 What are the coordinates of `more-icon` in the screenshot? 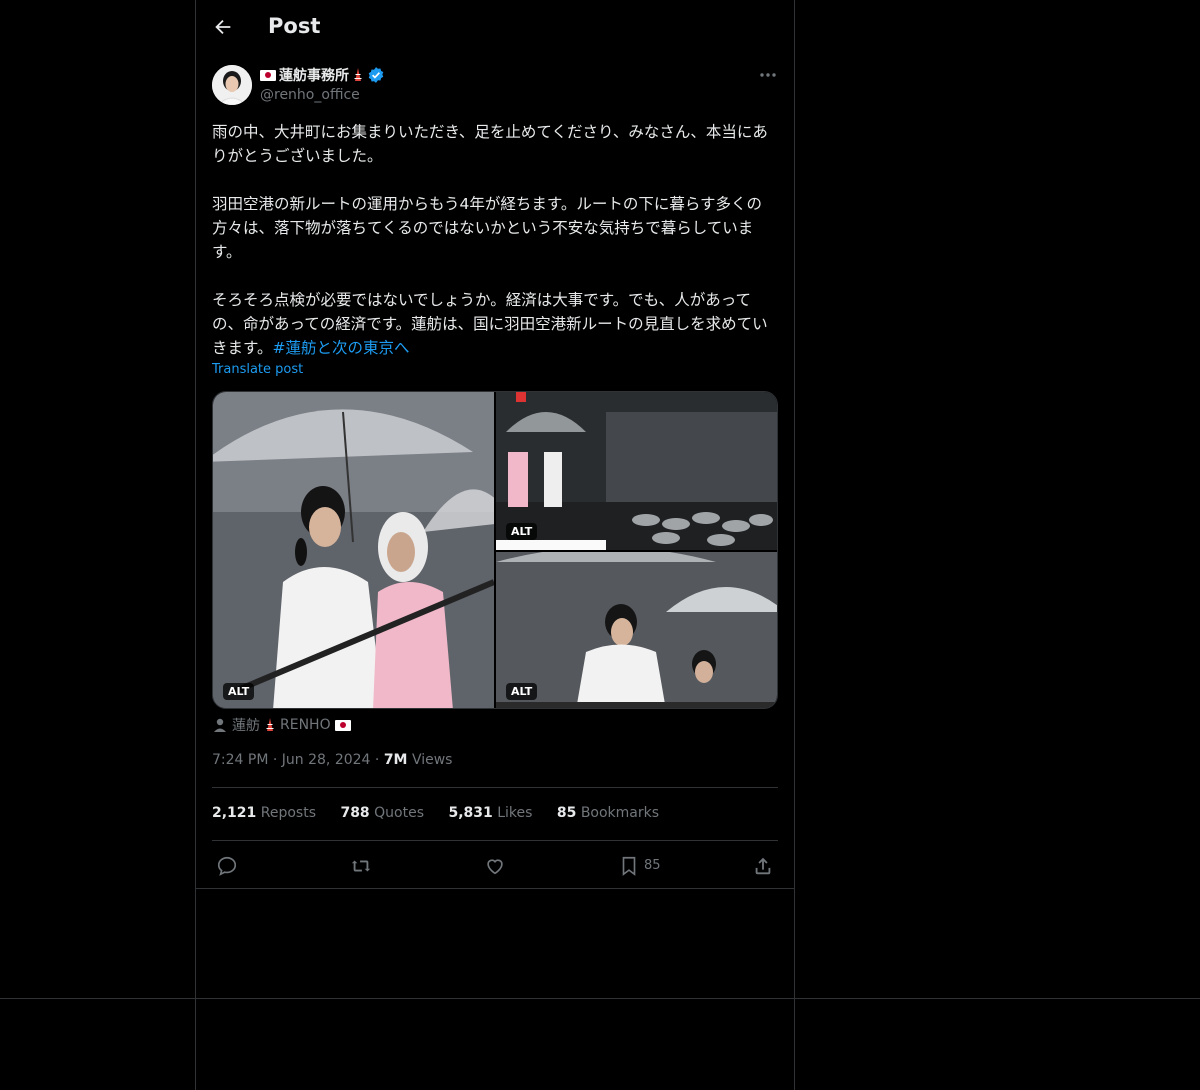 It's located at (768, 75).